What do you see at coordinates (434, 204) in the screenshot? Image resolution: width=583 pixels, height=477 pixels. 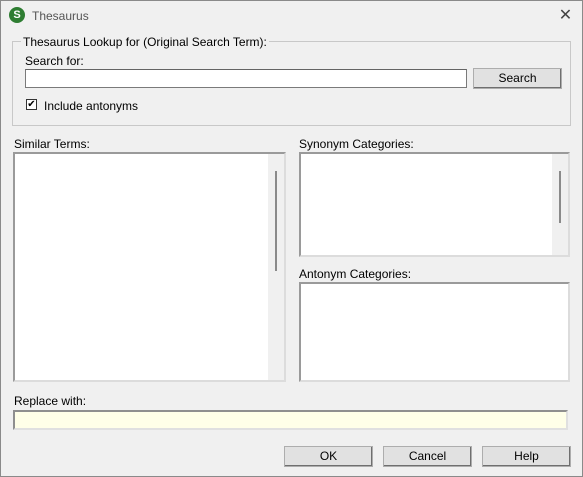 I see `synonym-categories-list` at bounding box center [434, 204].